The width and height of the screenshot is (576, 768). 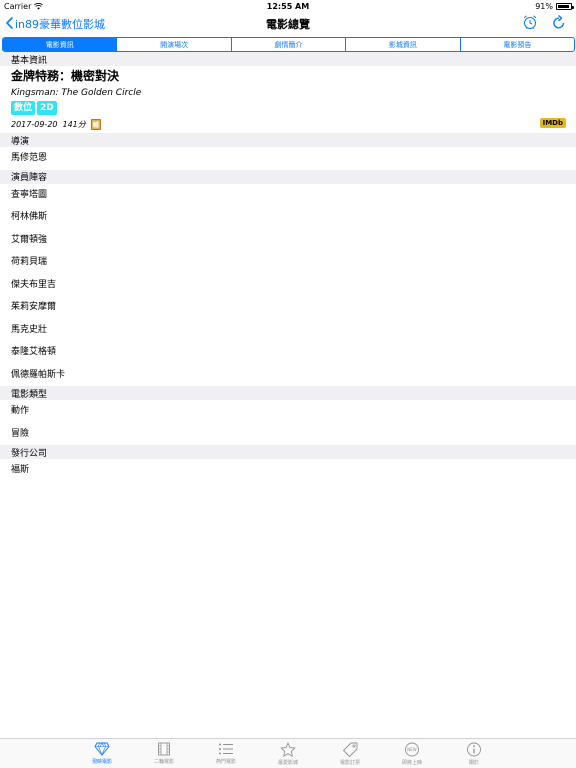 I want to click on alarm-clock-button, so click(x=530, y=22).